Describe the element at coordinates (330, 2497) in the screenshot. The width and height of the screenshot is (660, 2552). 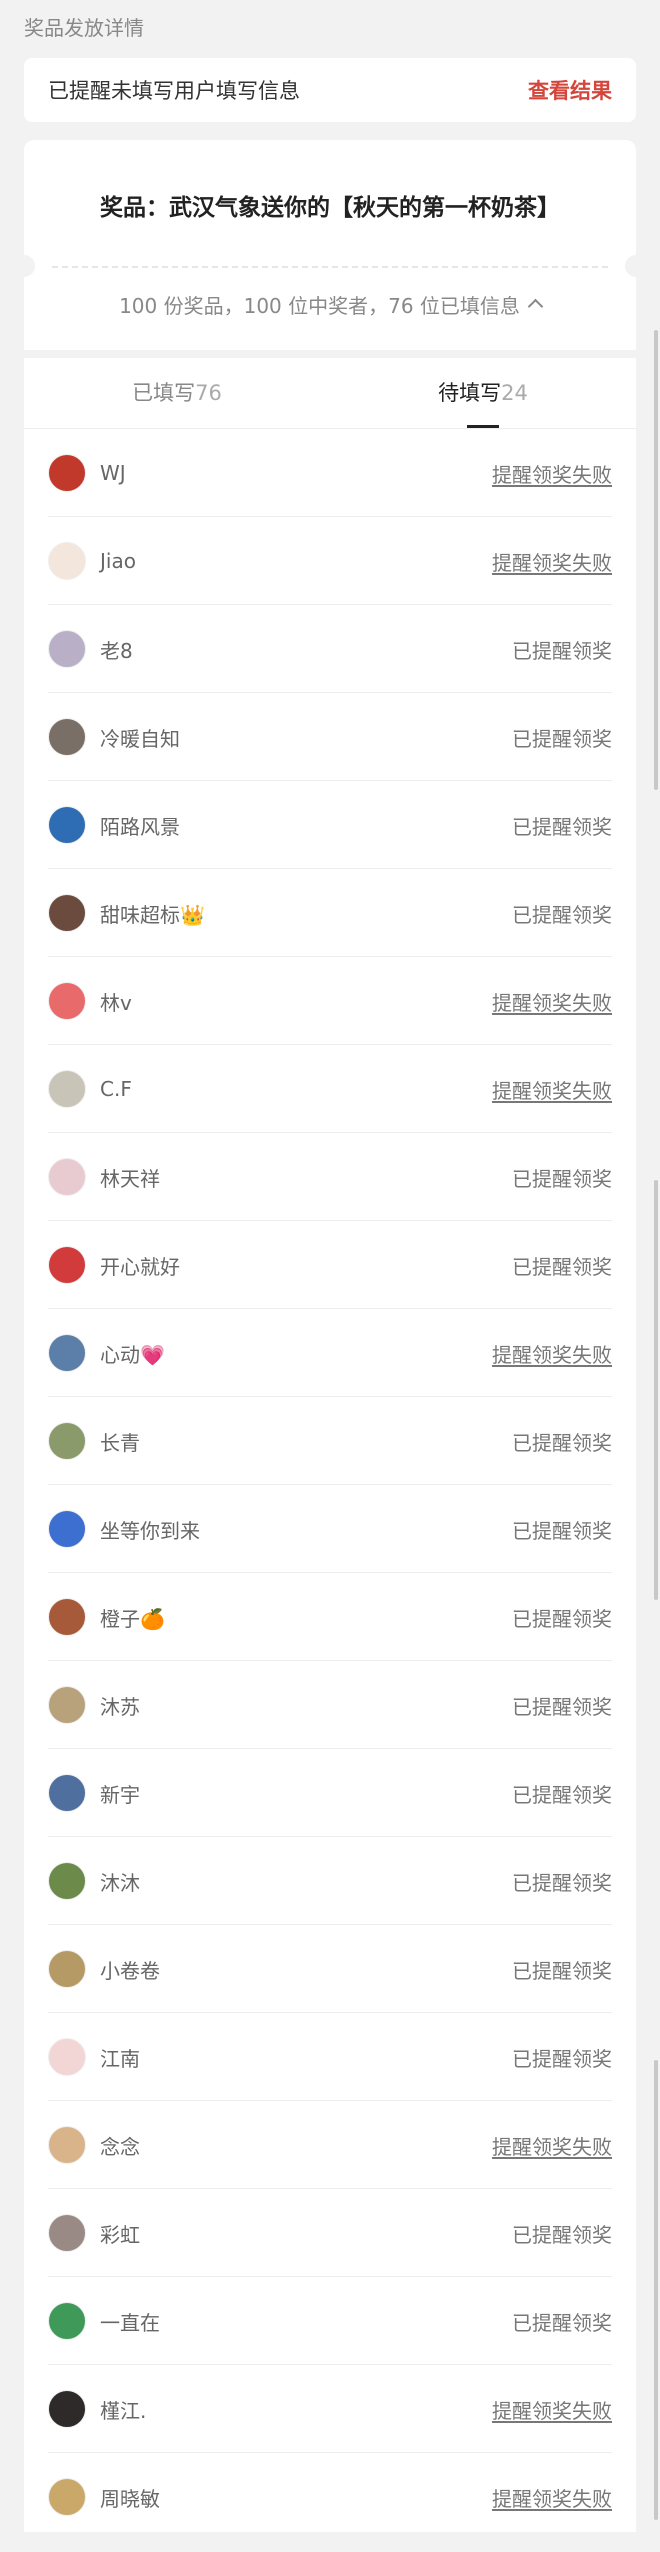
I see `winner-row: 周晓敏 提醒领奖失败` at that location.